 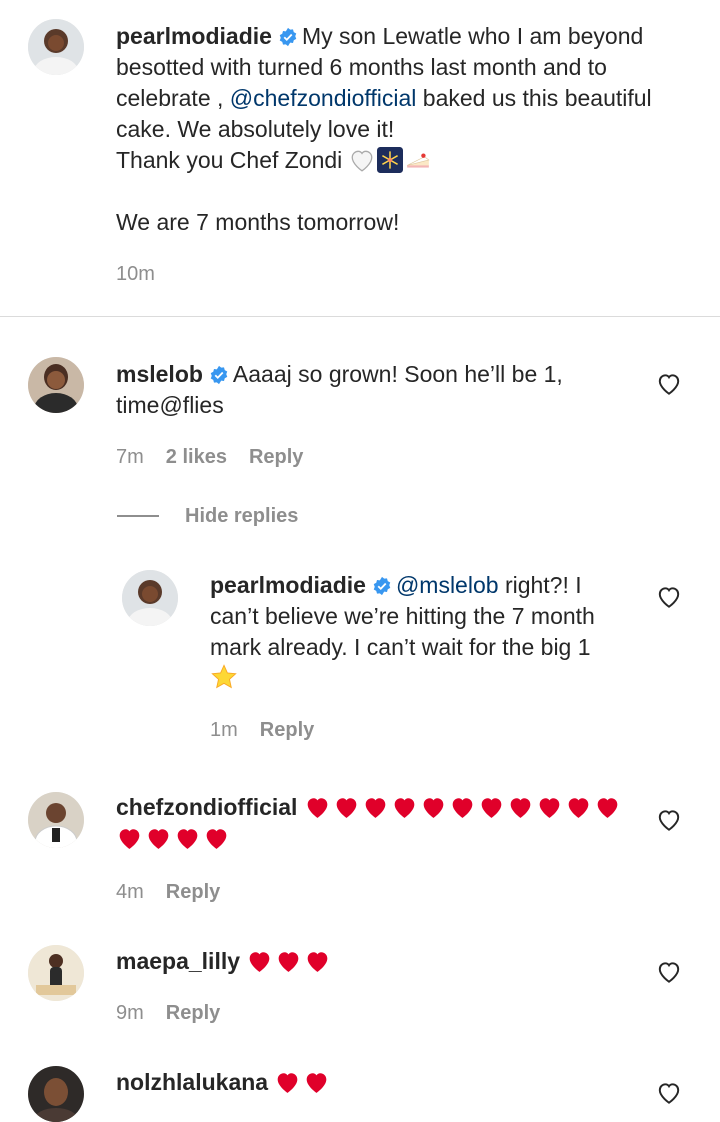 I want to click on reply-mention-link: @mslelob, so click(x=447, y=585).